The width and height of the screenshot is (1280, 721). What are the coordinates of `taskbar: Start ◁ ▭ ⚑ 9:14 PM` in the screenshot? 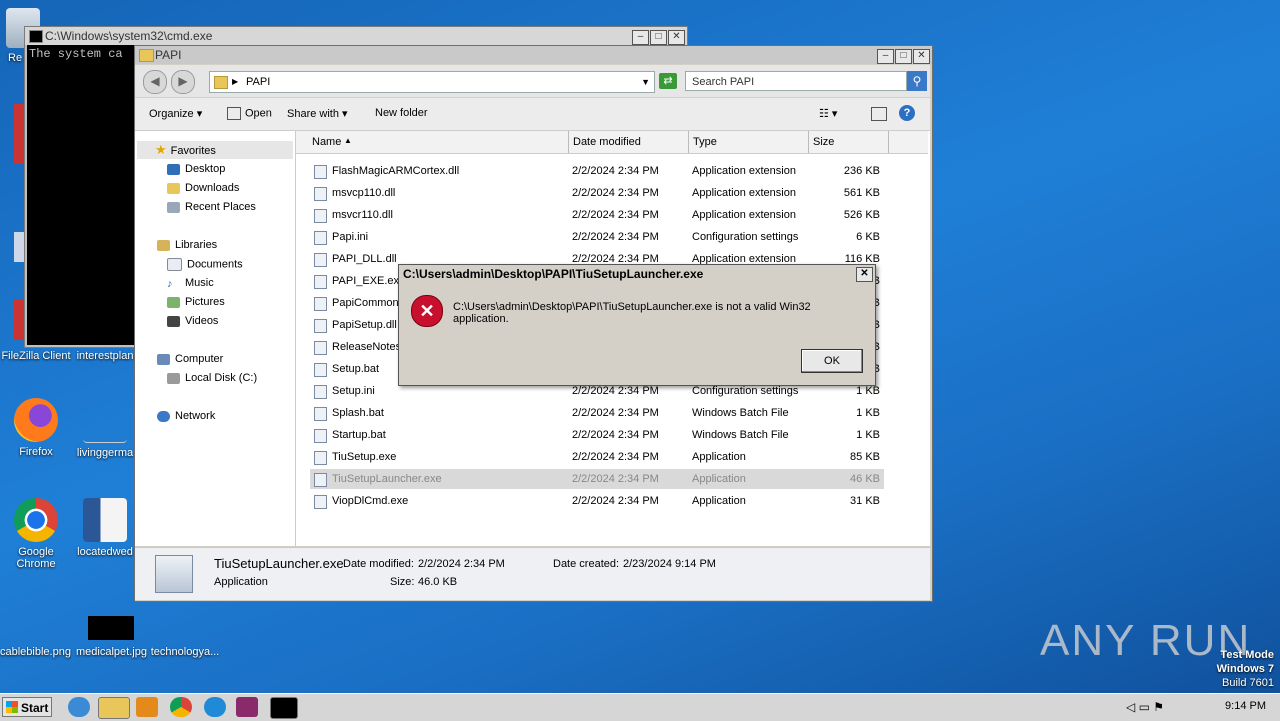 It's located at (640, 707).